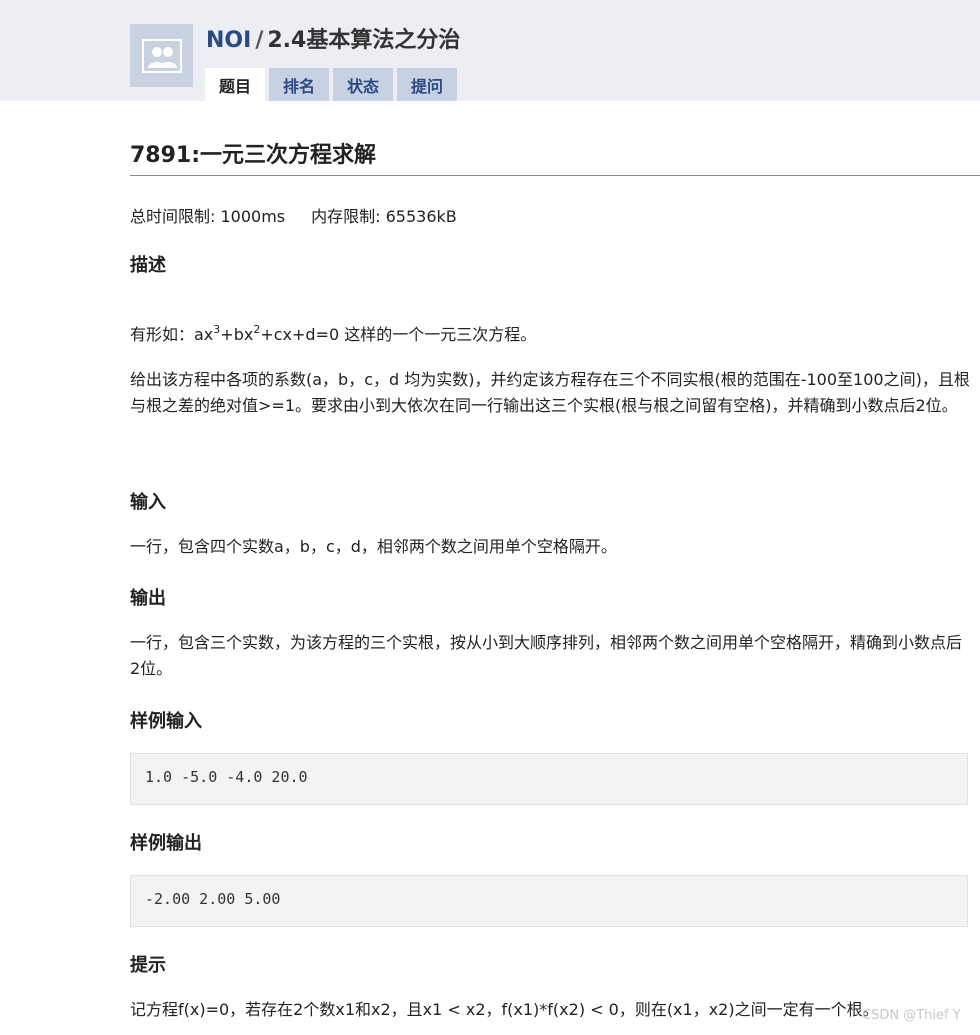 The height and width of the screenshot is (1035, 980). I want to click on tab-bar: 题目 排名 状态 提问, so click(331, 84).